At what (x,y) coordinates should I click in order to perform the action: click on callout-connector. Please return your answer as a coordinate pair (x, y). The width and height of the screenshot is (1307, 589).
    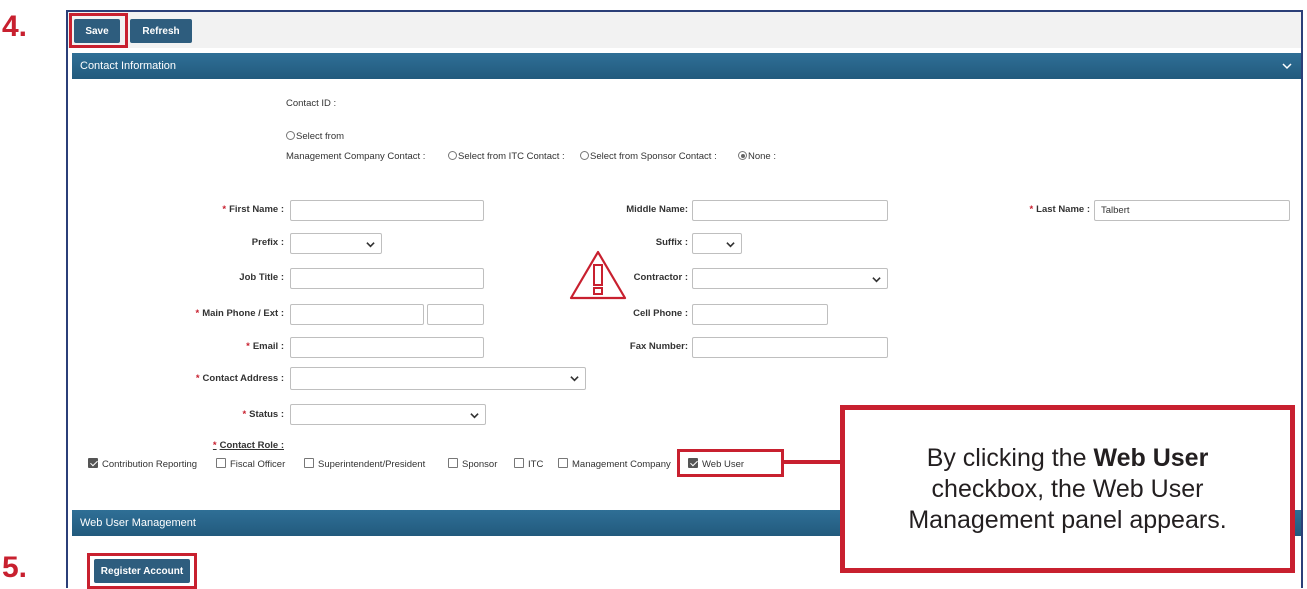
    Looking at the image, I should click on (812, 462).